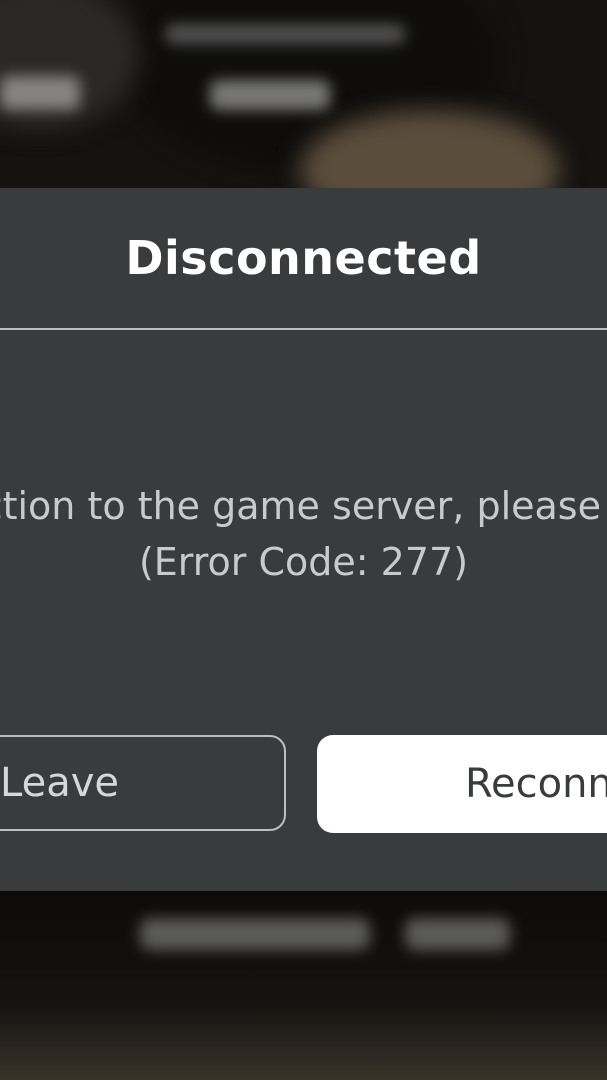 Image resolution: width=607 pixels, height=1080 pixels. Describe the element at coordinates (462, 784) in the screenshot. I see `reconnect-button: Reconn` at that location.